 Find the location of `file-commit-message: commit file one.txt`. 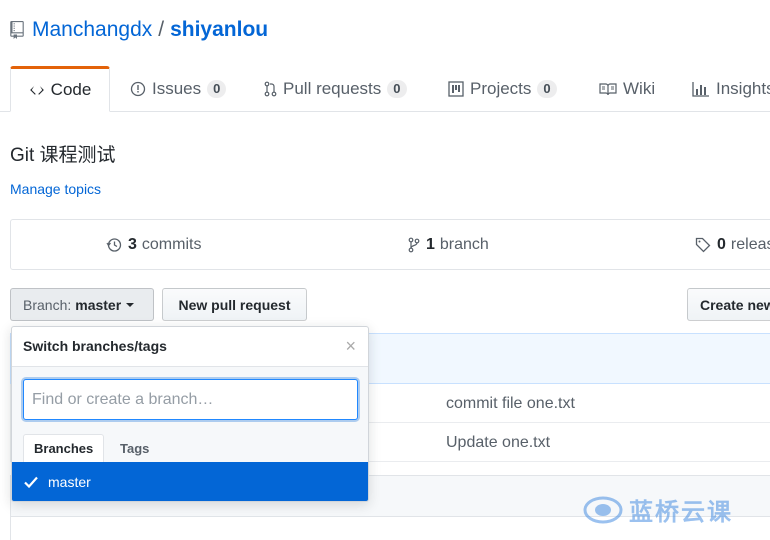

file-commit-message: commit file one.txt is located at coordinates (510, 404).